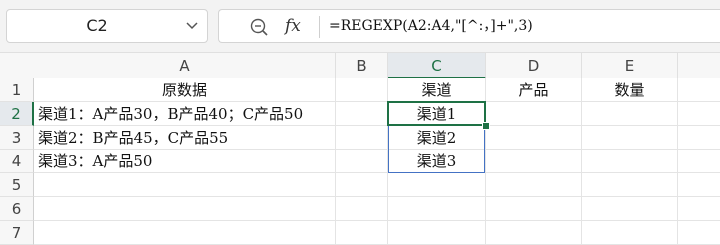 This screenshot has height=245, width=720. What do you see at coordinates (431, 26) in the screenshot?
I see `formula-input: =REGEXP(A2:A4,"[^:，]+",3)` at bounding box center [431, 26].